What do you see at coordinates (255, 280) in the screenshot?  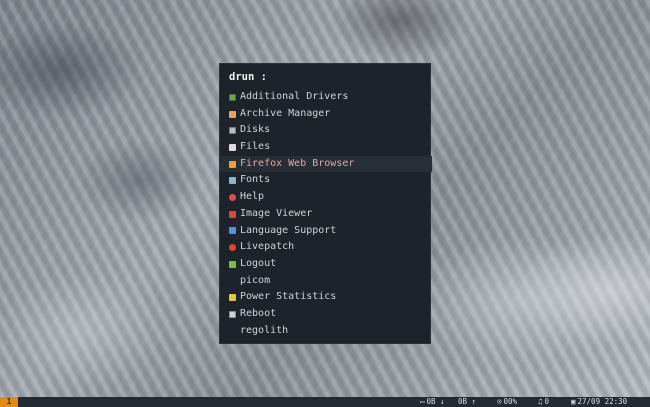 I see `launcher-item-label: picom` at bounding box center [255, 280].